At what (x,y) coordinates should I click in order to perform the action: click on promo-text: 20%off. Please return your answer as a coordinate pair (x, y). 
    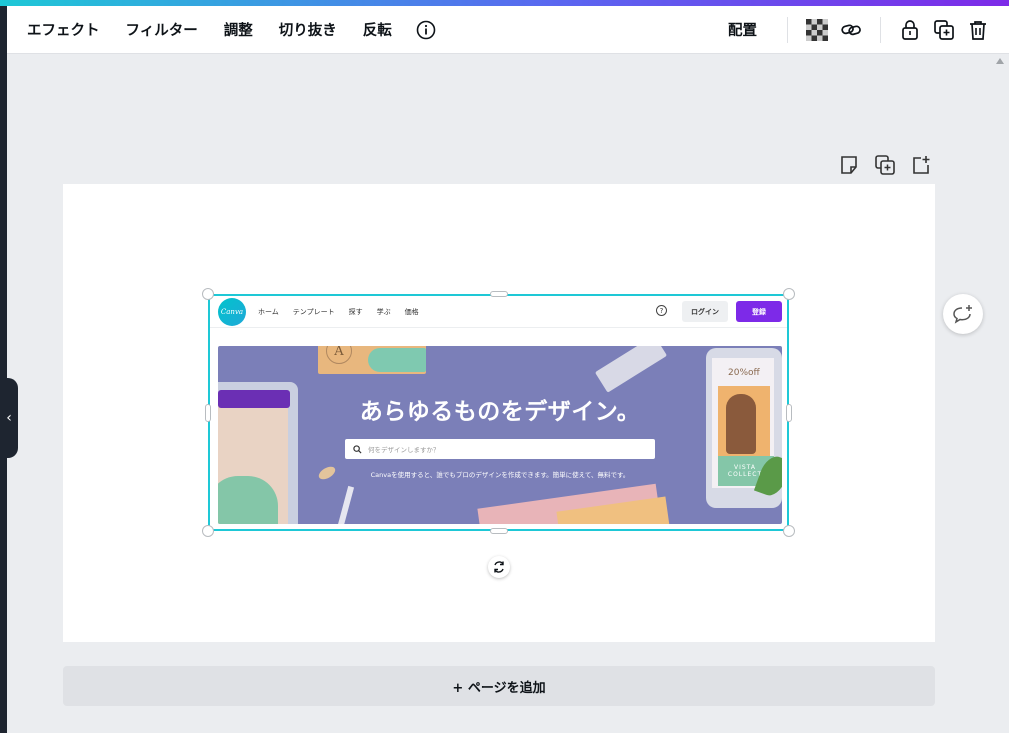
    Looking at the image, I should click on (744, 373).